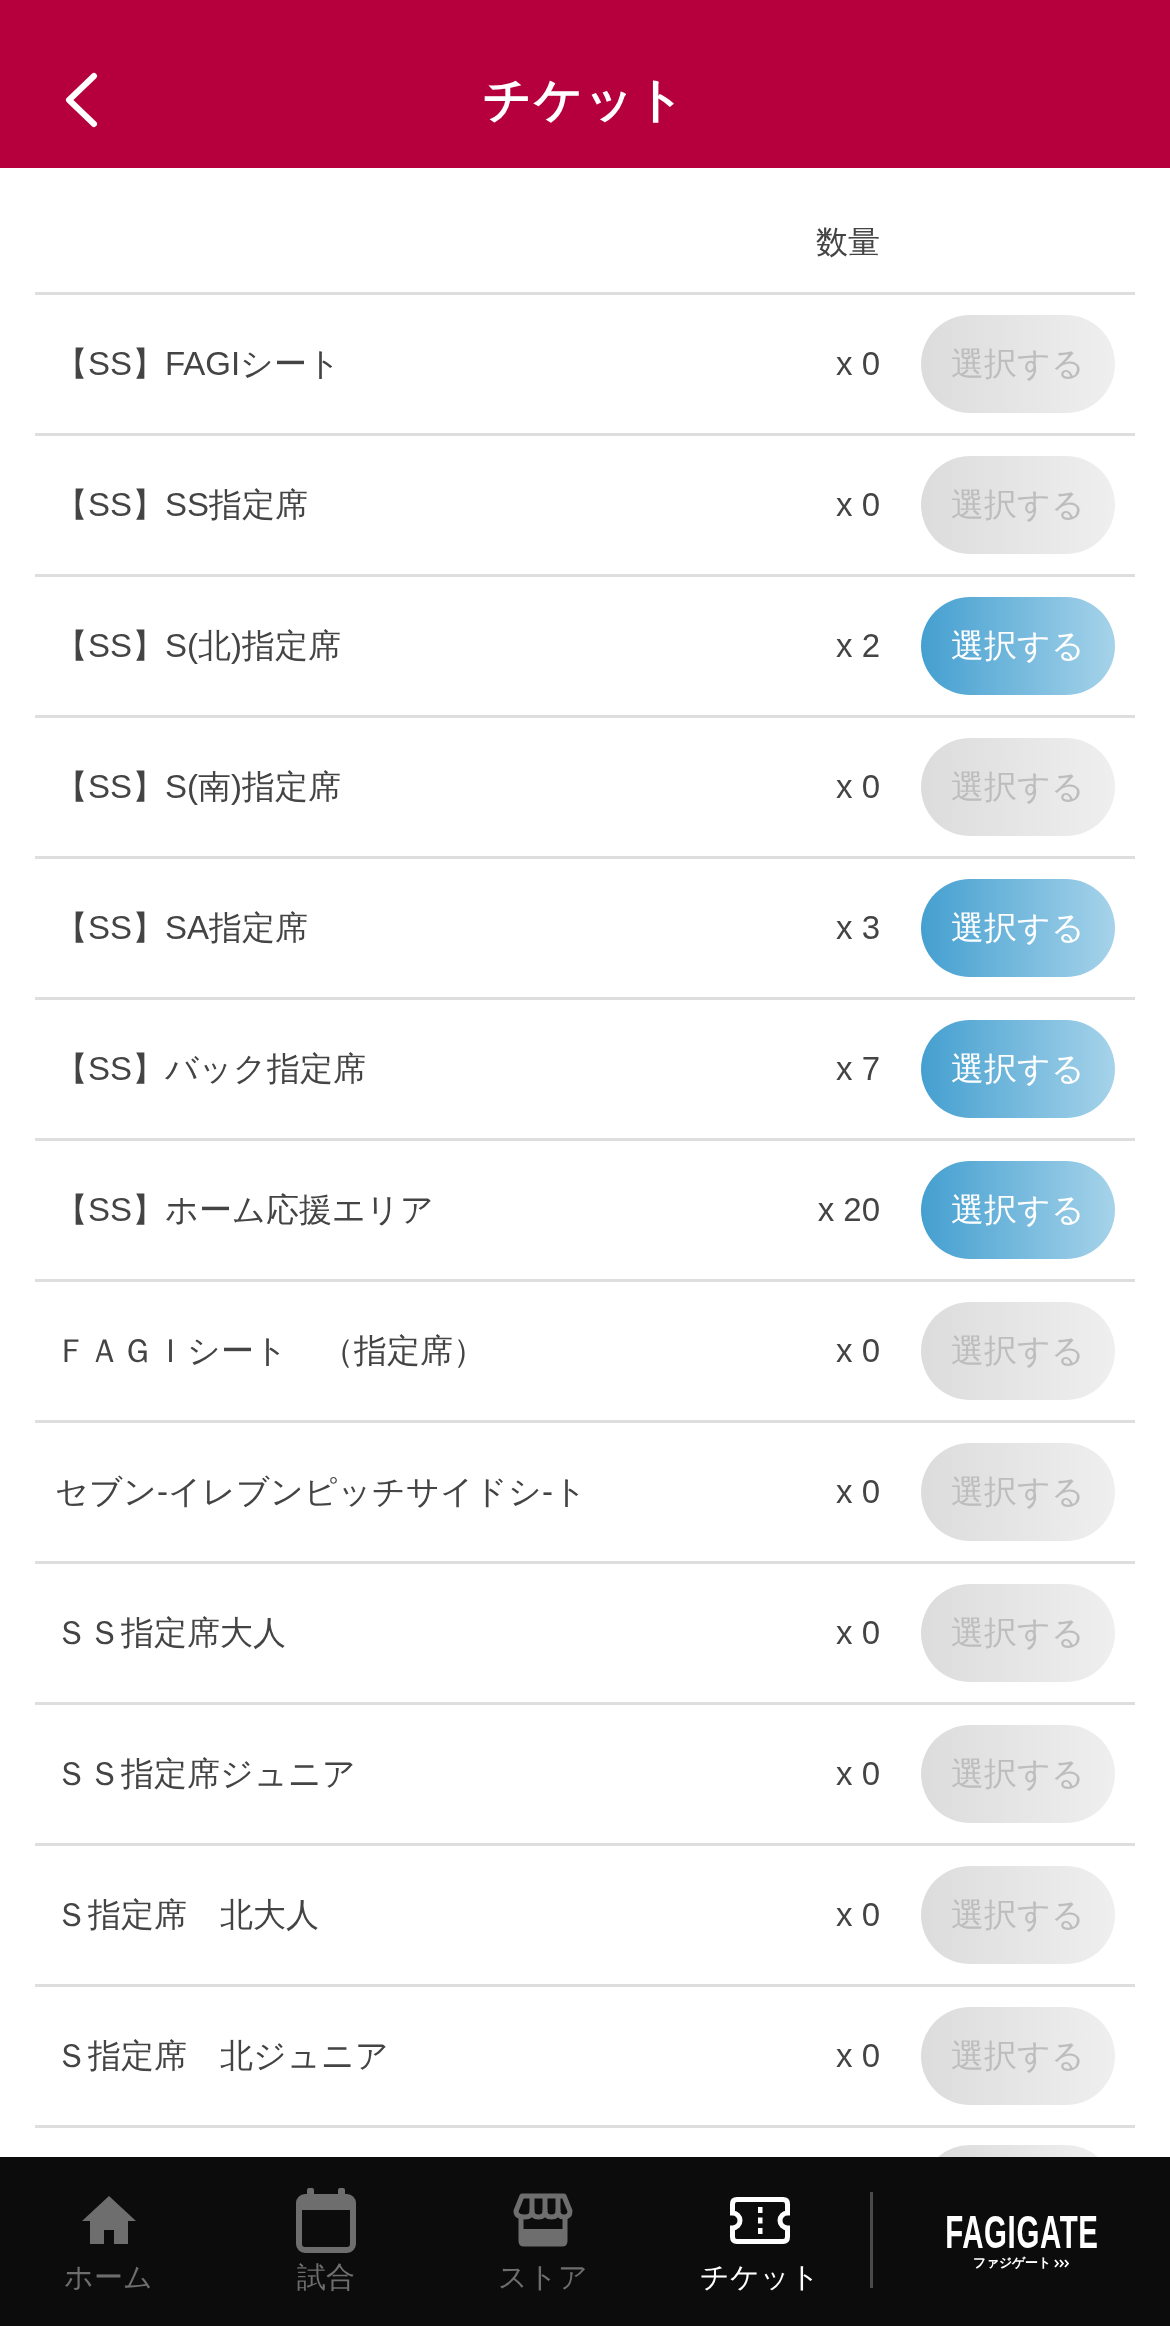 The width and height of the screenshot is (1170, 2326). I want to click on nav-tab: ストア, so click(542, 2241).